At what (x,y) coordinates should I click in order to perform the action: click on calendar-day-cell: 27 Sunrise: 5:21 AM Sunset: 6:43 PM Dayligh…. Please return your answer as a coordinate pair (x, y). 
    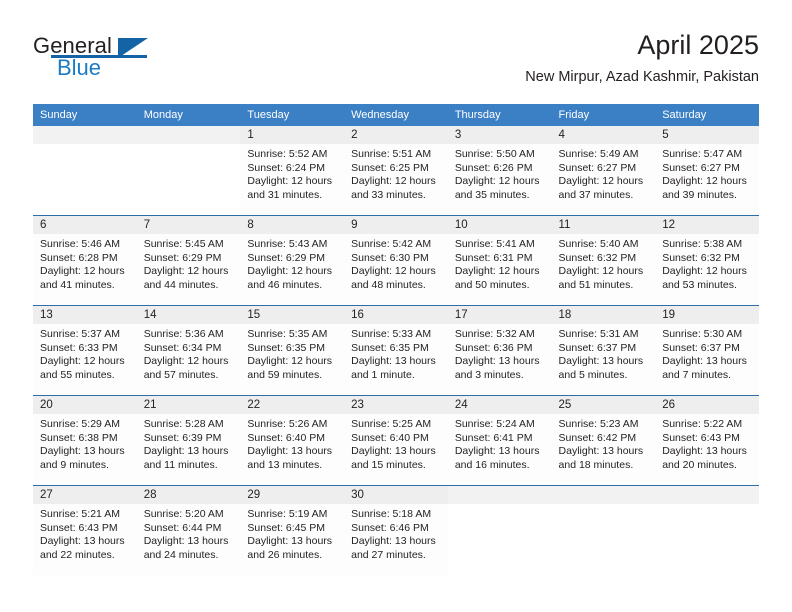
    Looking at the image, I should click on (85, 530).